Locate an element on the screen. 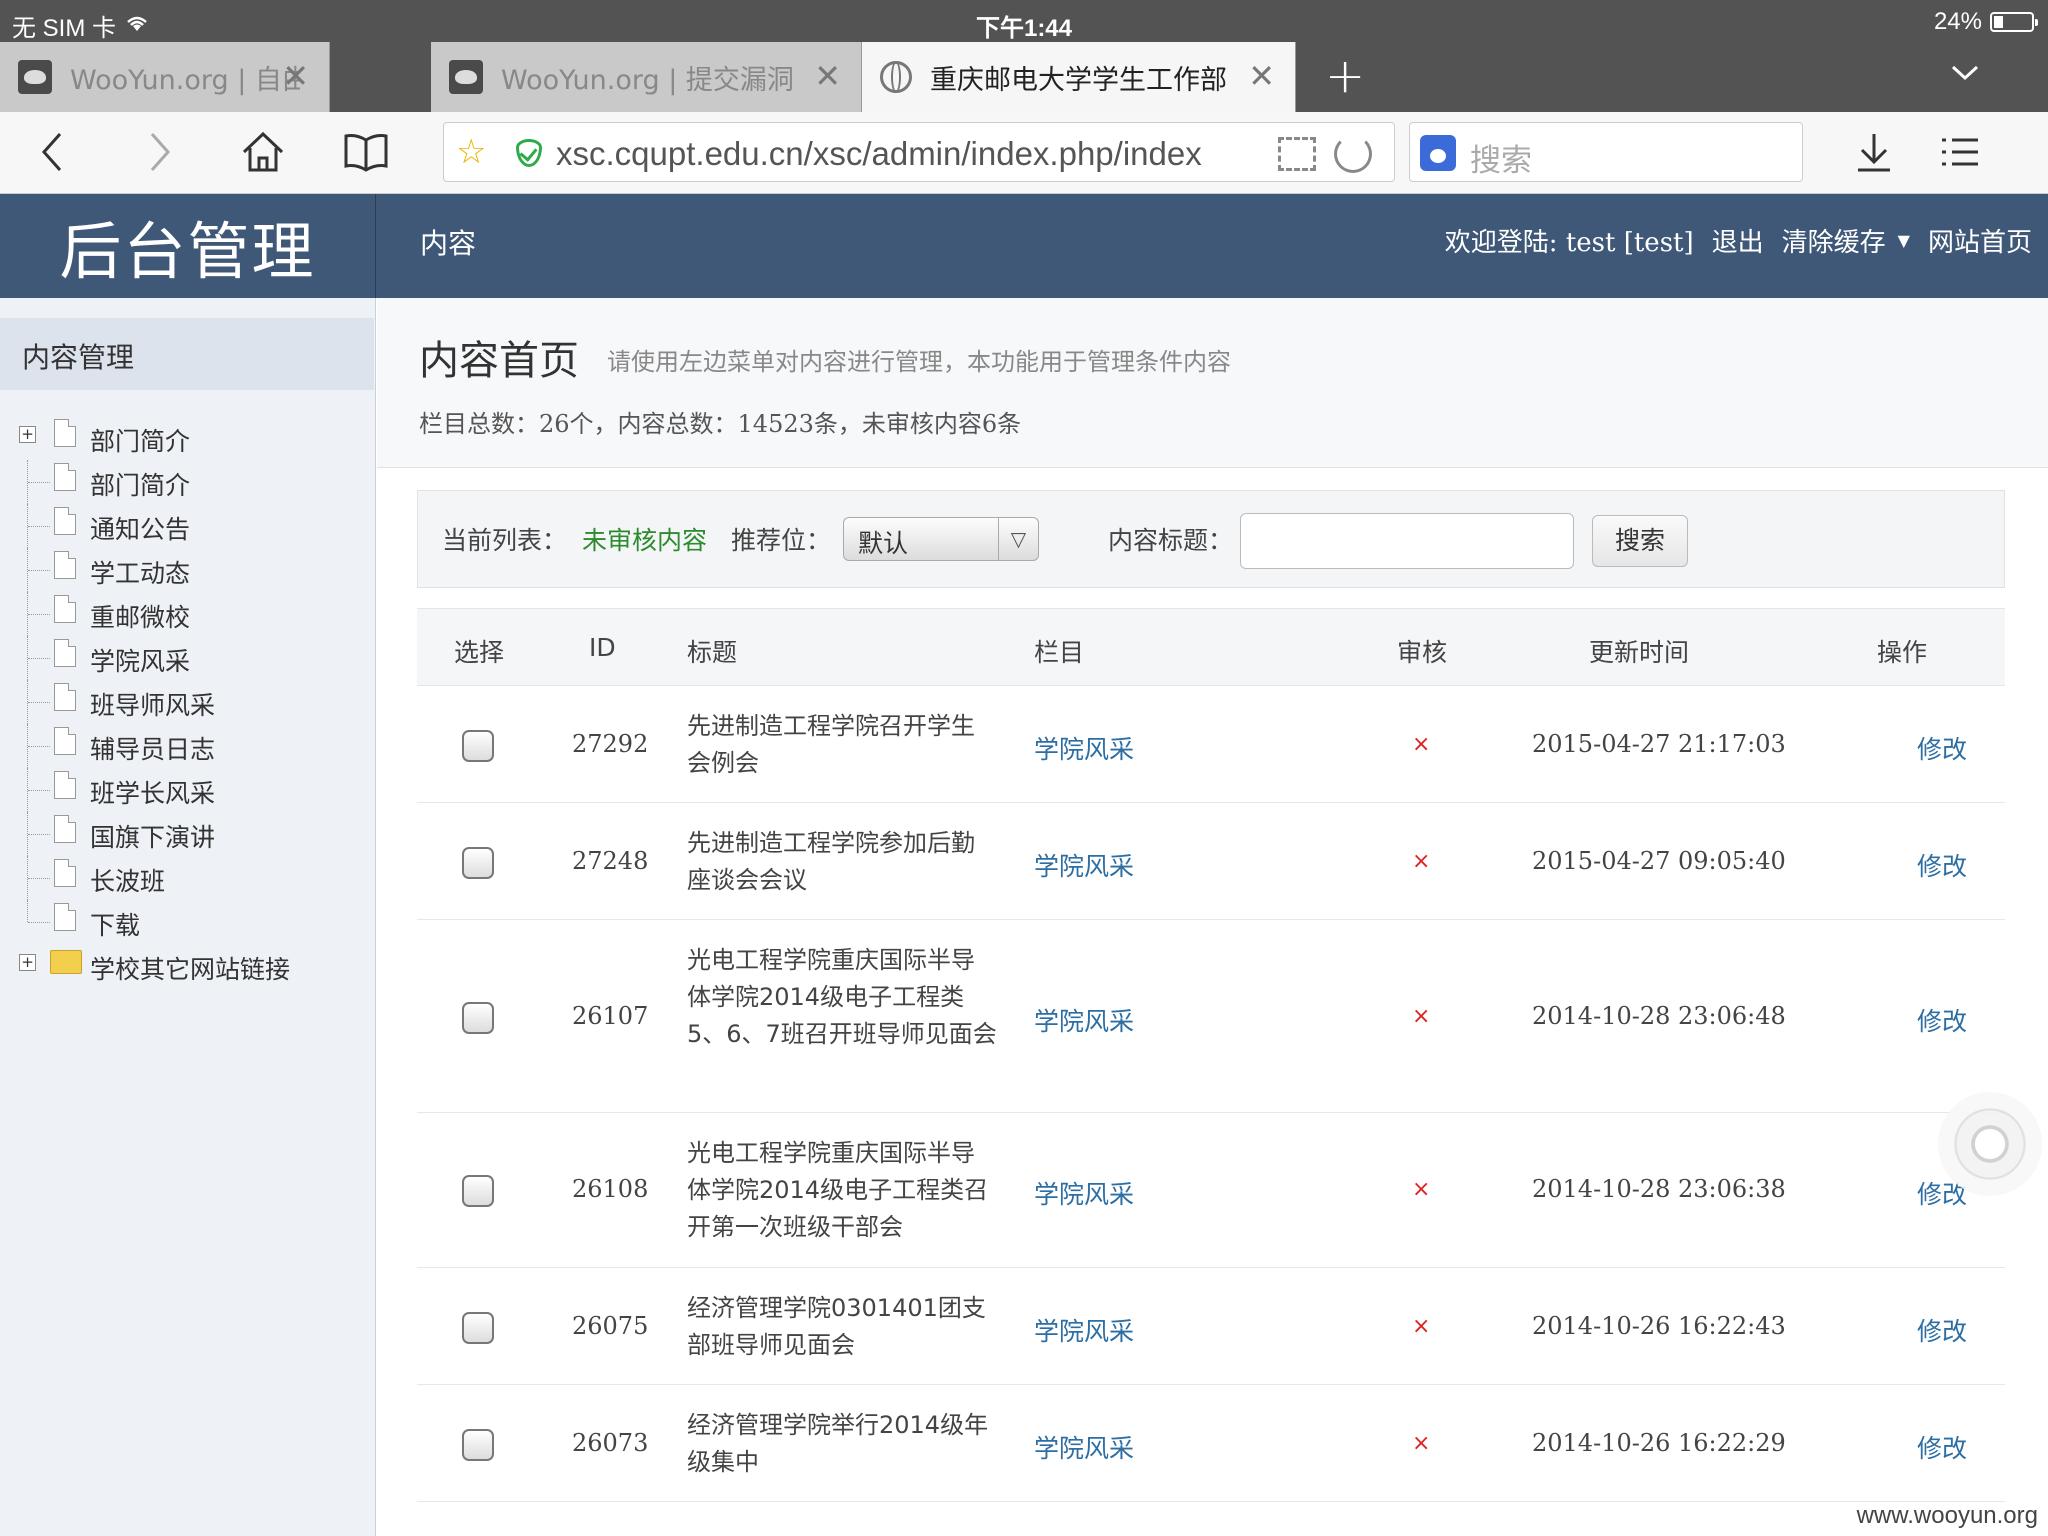  tree-item-label: 学工动态 is located at coordinates (140, 572).